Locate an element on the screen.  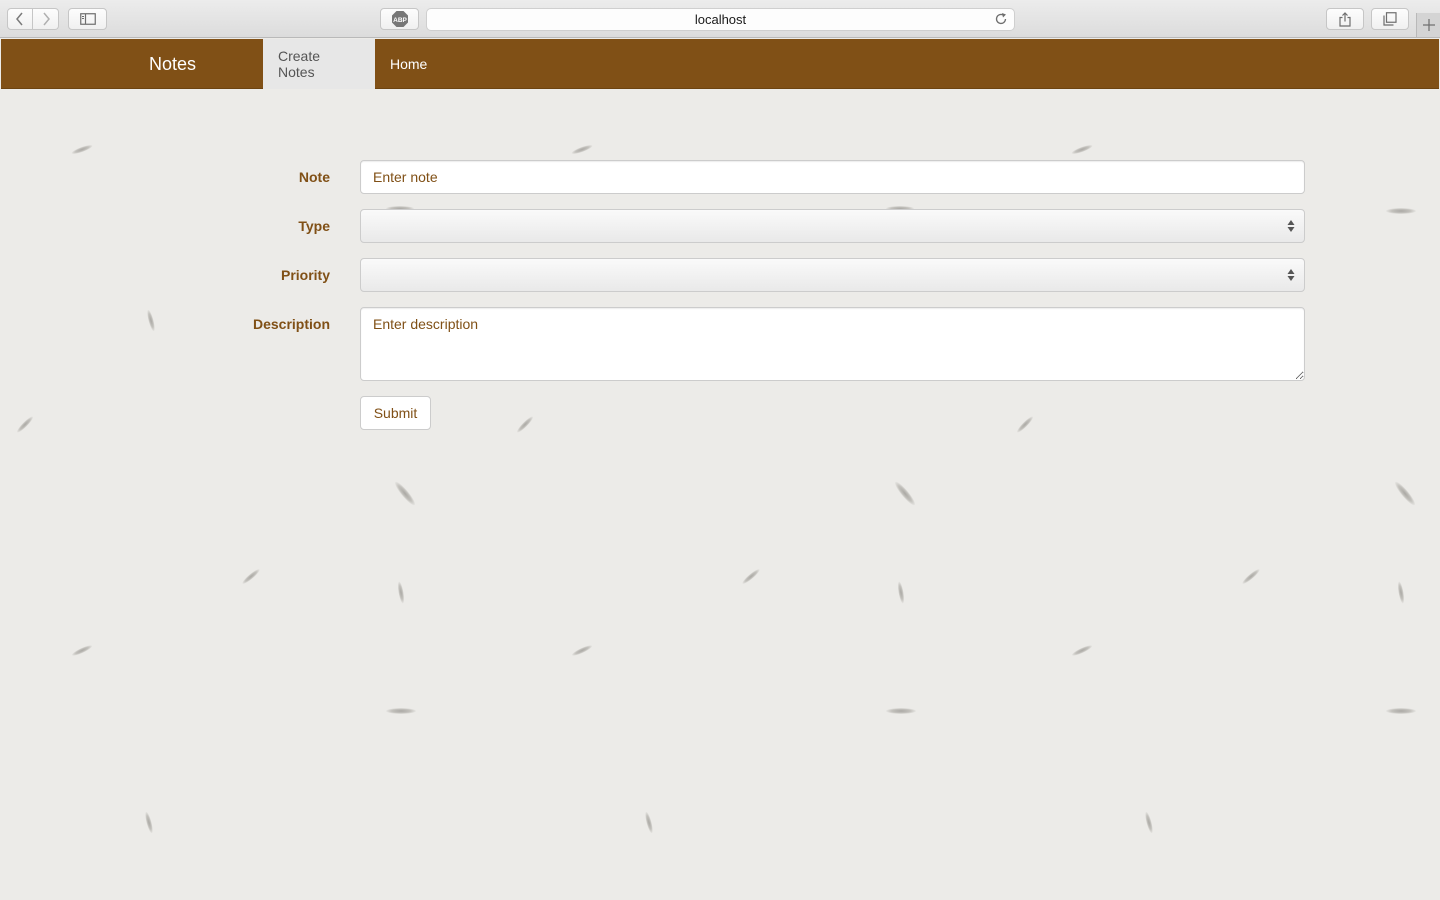
nav-create-notes: Create Notes is located at coordinates (319, 64).